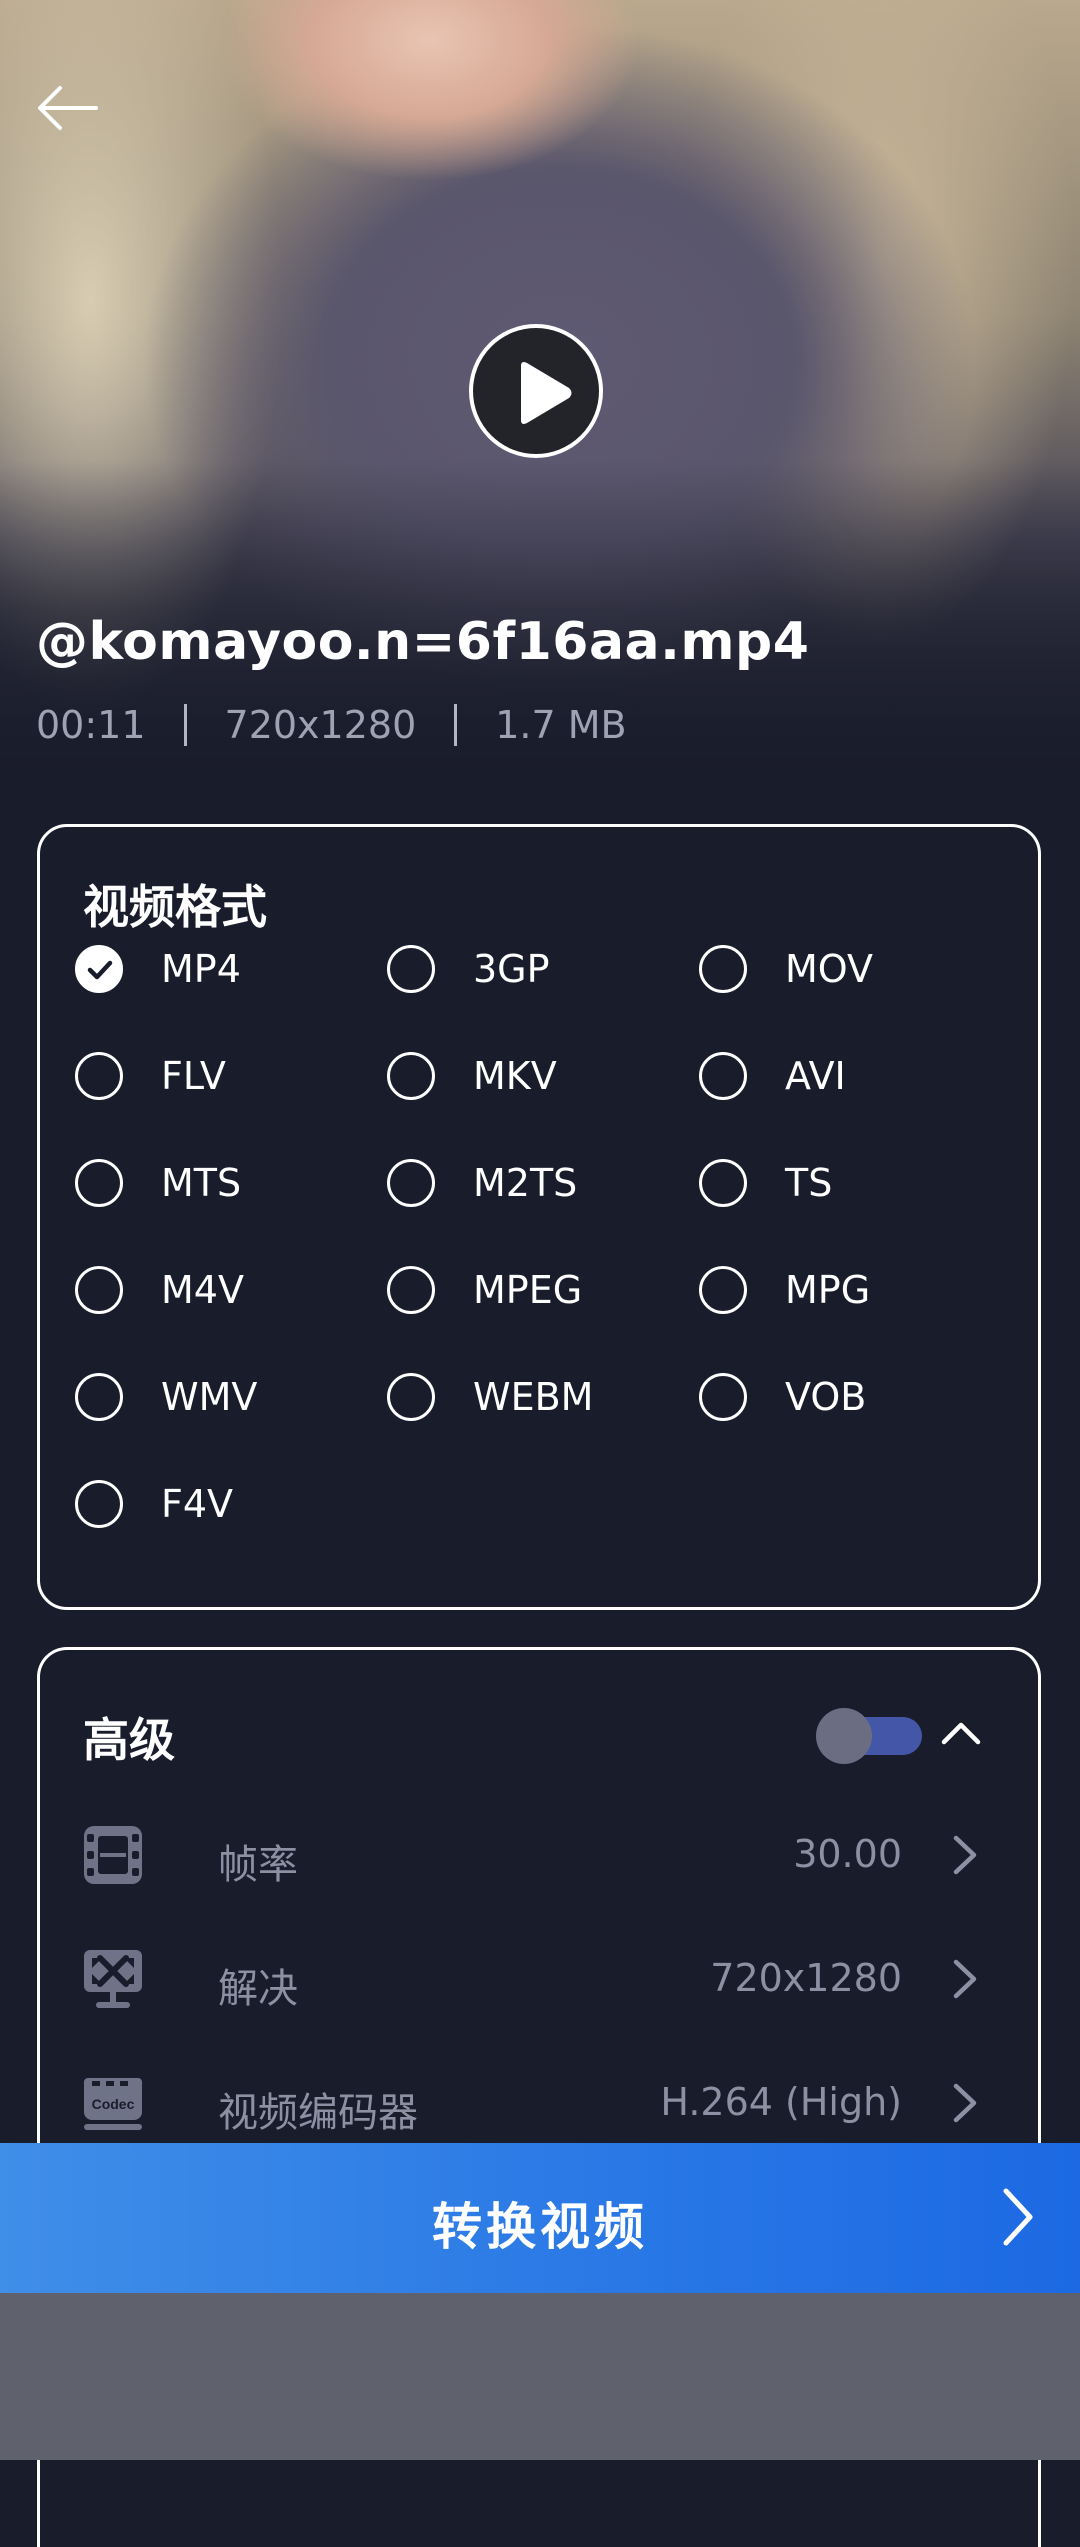  What do you see at coordinates (472, 1076) in the screenshot?
I see `format-option-mkv: MKV` at bounding box center [472, 1076].